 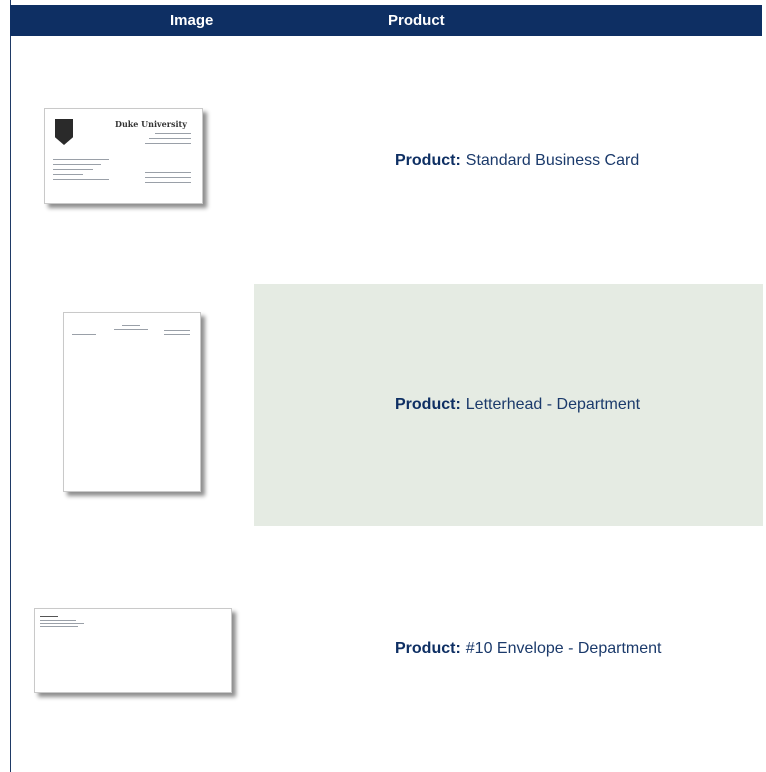 What do you see at coordinates (416, 20) in the screenshot?
I see `column-header-product: Product` at bounding box center [416, 20].